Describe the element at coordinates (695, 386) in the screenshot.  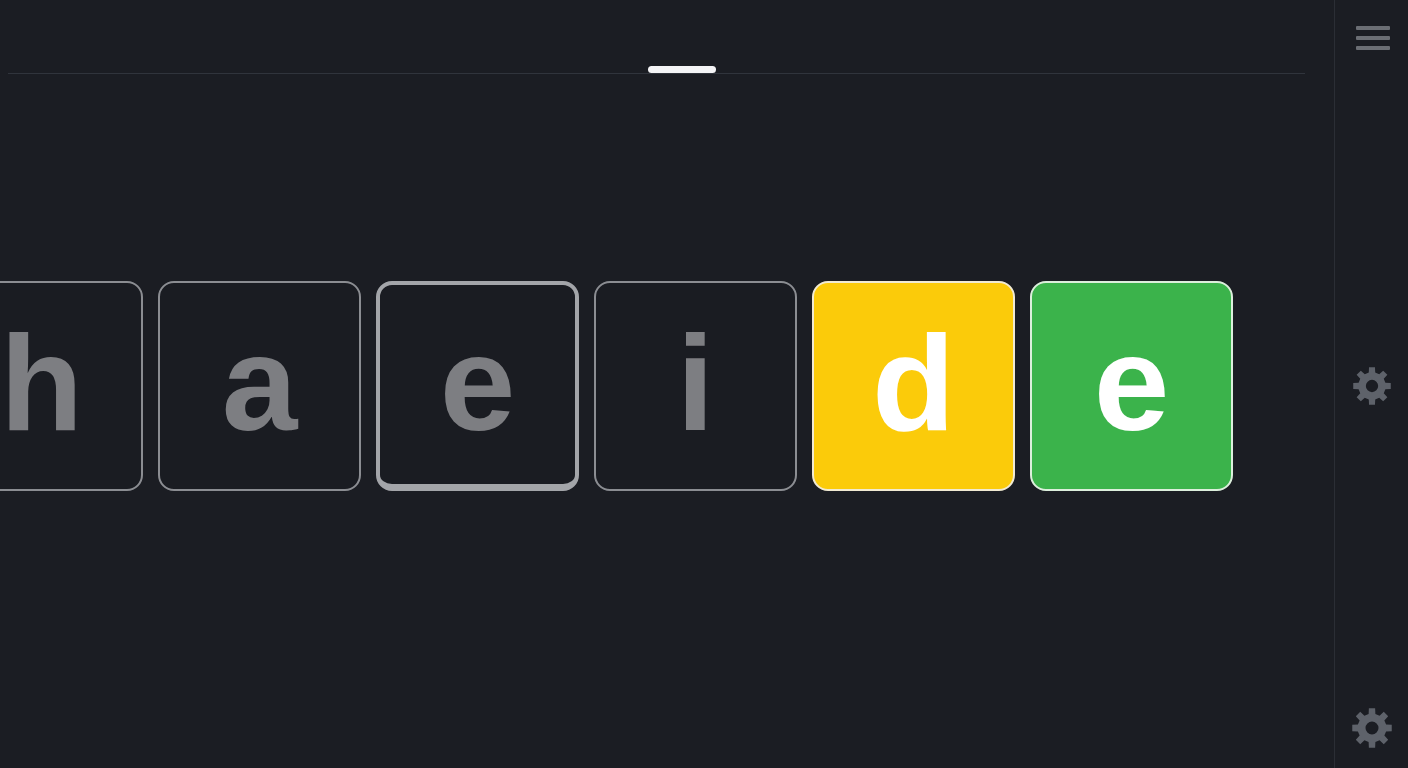
I see `letter-tile: i` at that location.